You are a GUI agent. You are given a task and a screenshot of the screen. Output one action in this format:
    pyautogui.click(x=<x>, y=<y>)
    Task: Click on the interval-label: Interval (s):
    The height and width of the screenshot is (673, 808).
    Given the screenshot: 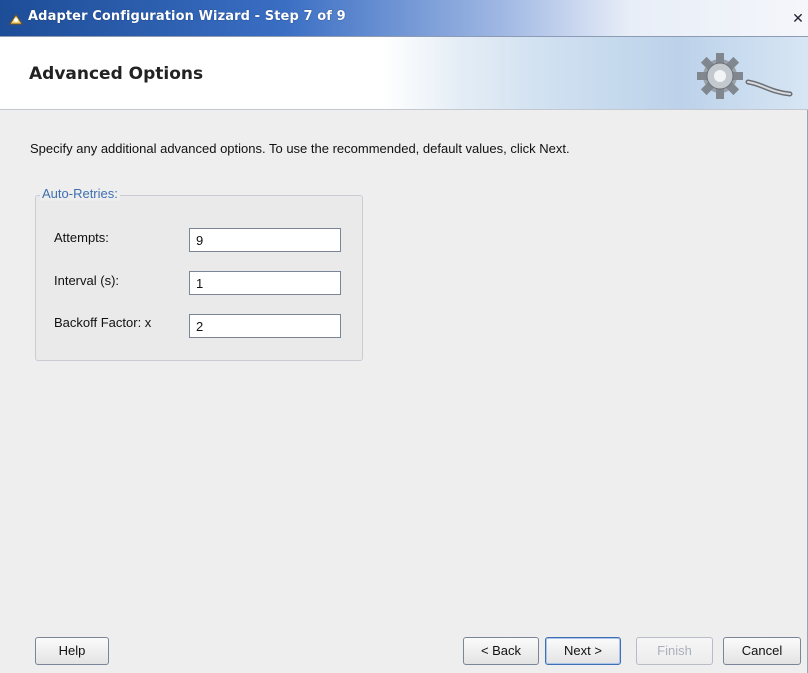 What is the action you would take?
    pyautogui.click(x=87, y=280)
    